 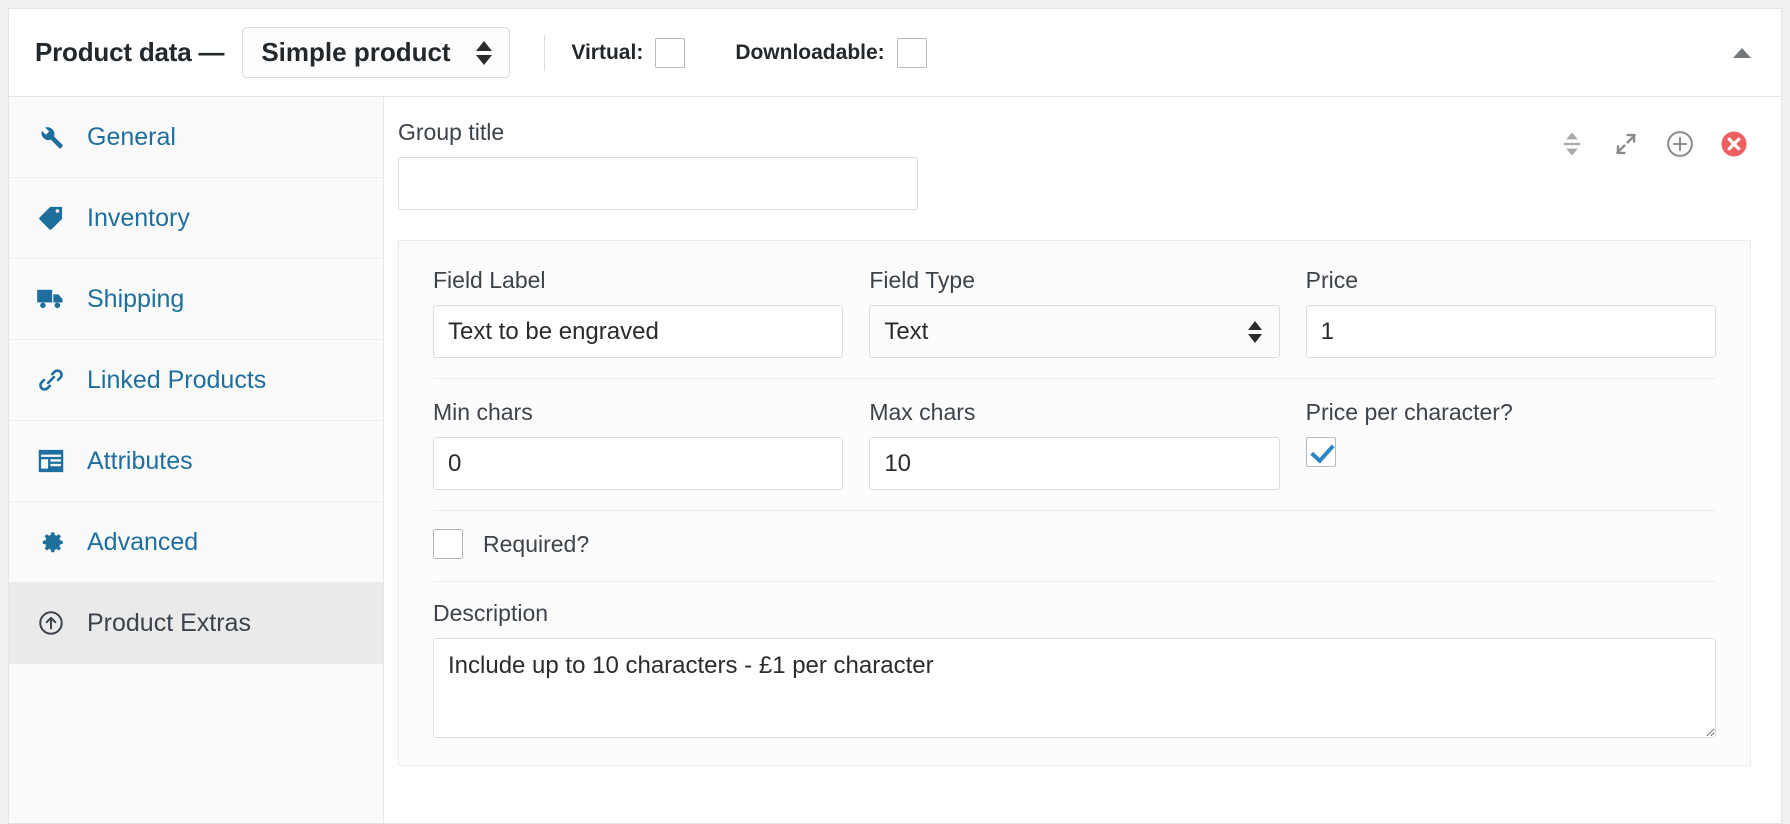 I want to click on sidebar-item-attributes: Attributes, so click(x=196, y=461).